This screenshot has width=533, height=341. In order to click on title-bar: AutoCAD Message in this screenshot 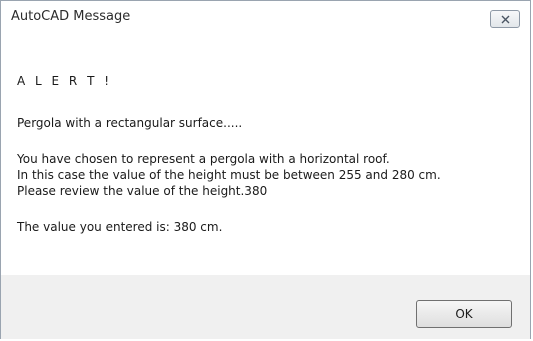, I will do `click(265, 18)`.